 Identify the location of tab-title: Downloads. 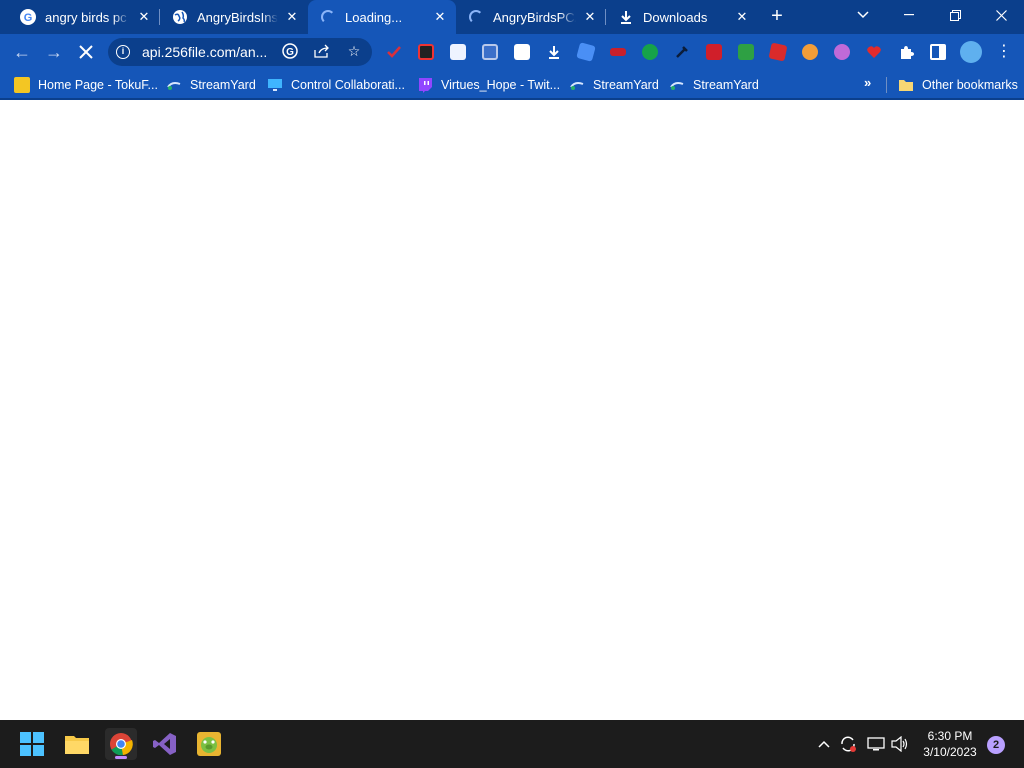
(675, 17).